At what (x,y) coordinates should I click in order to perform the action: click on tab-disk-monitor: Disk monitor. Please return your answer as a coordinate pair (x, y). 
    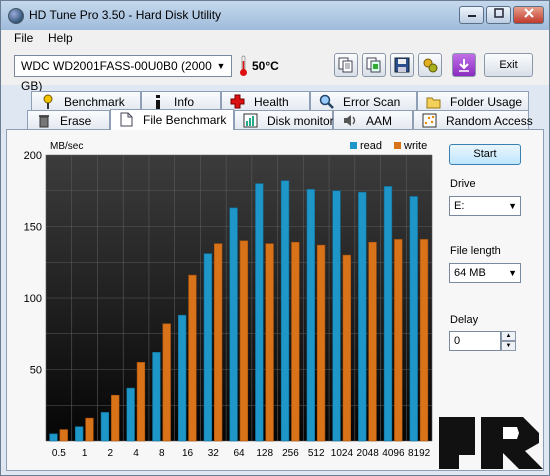
    Looking at the image, I should click on (284, 120).